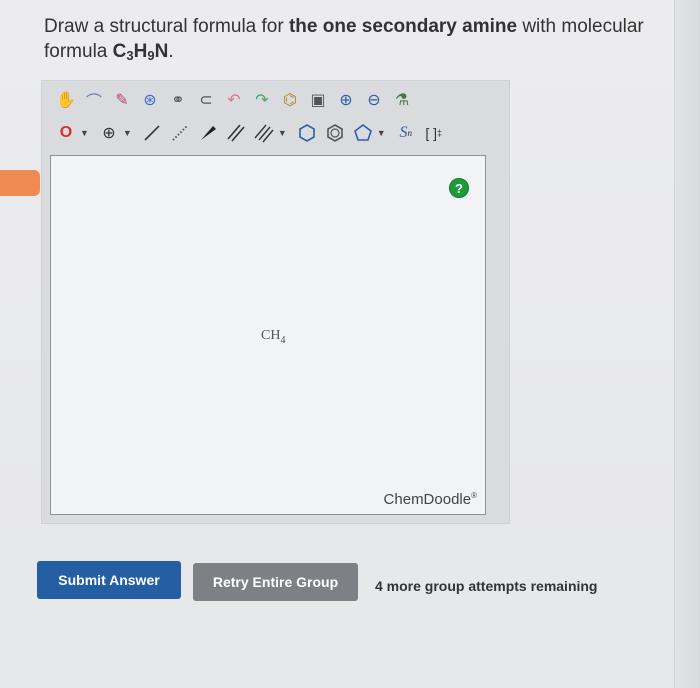 The width and height of the screenshot is (700, 688). I want to click on hexagon-icon, so click(306, 133).